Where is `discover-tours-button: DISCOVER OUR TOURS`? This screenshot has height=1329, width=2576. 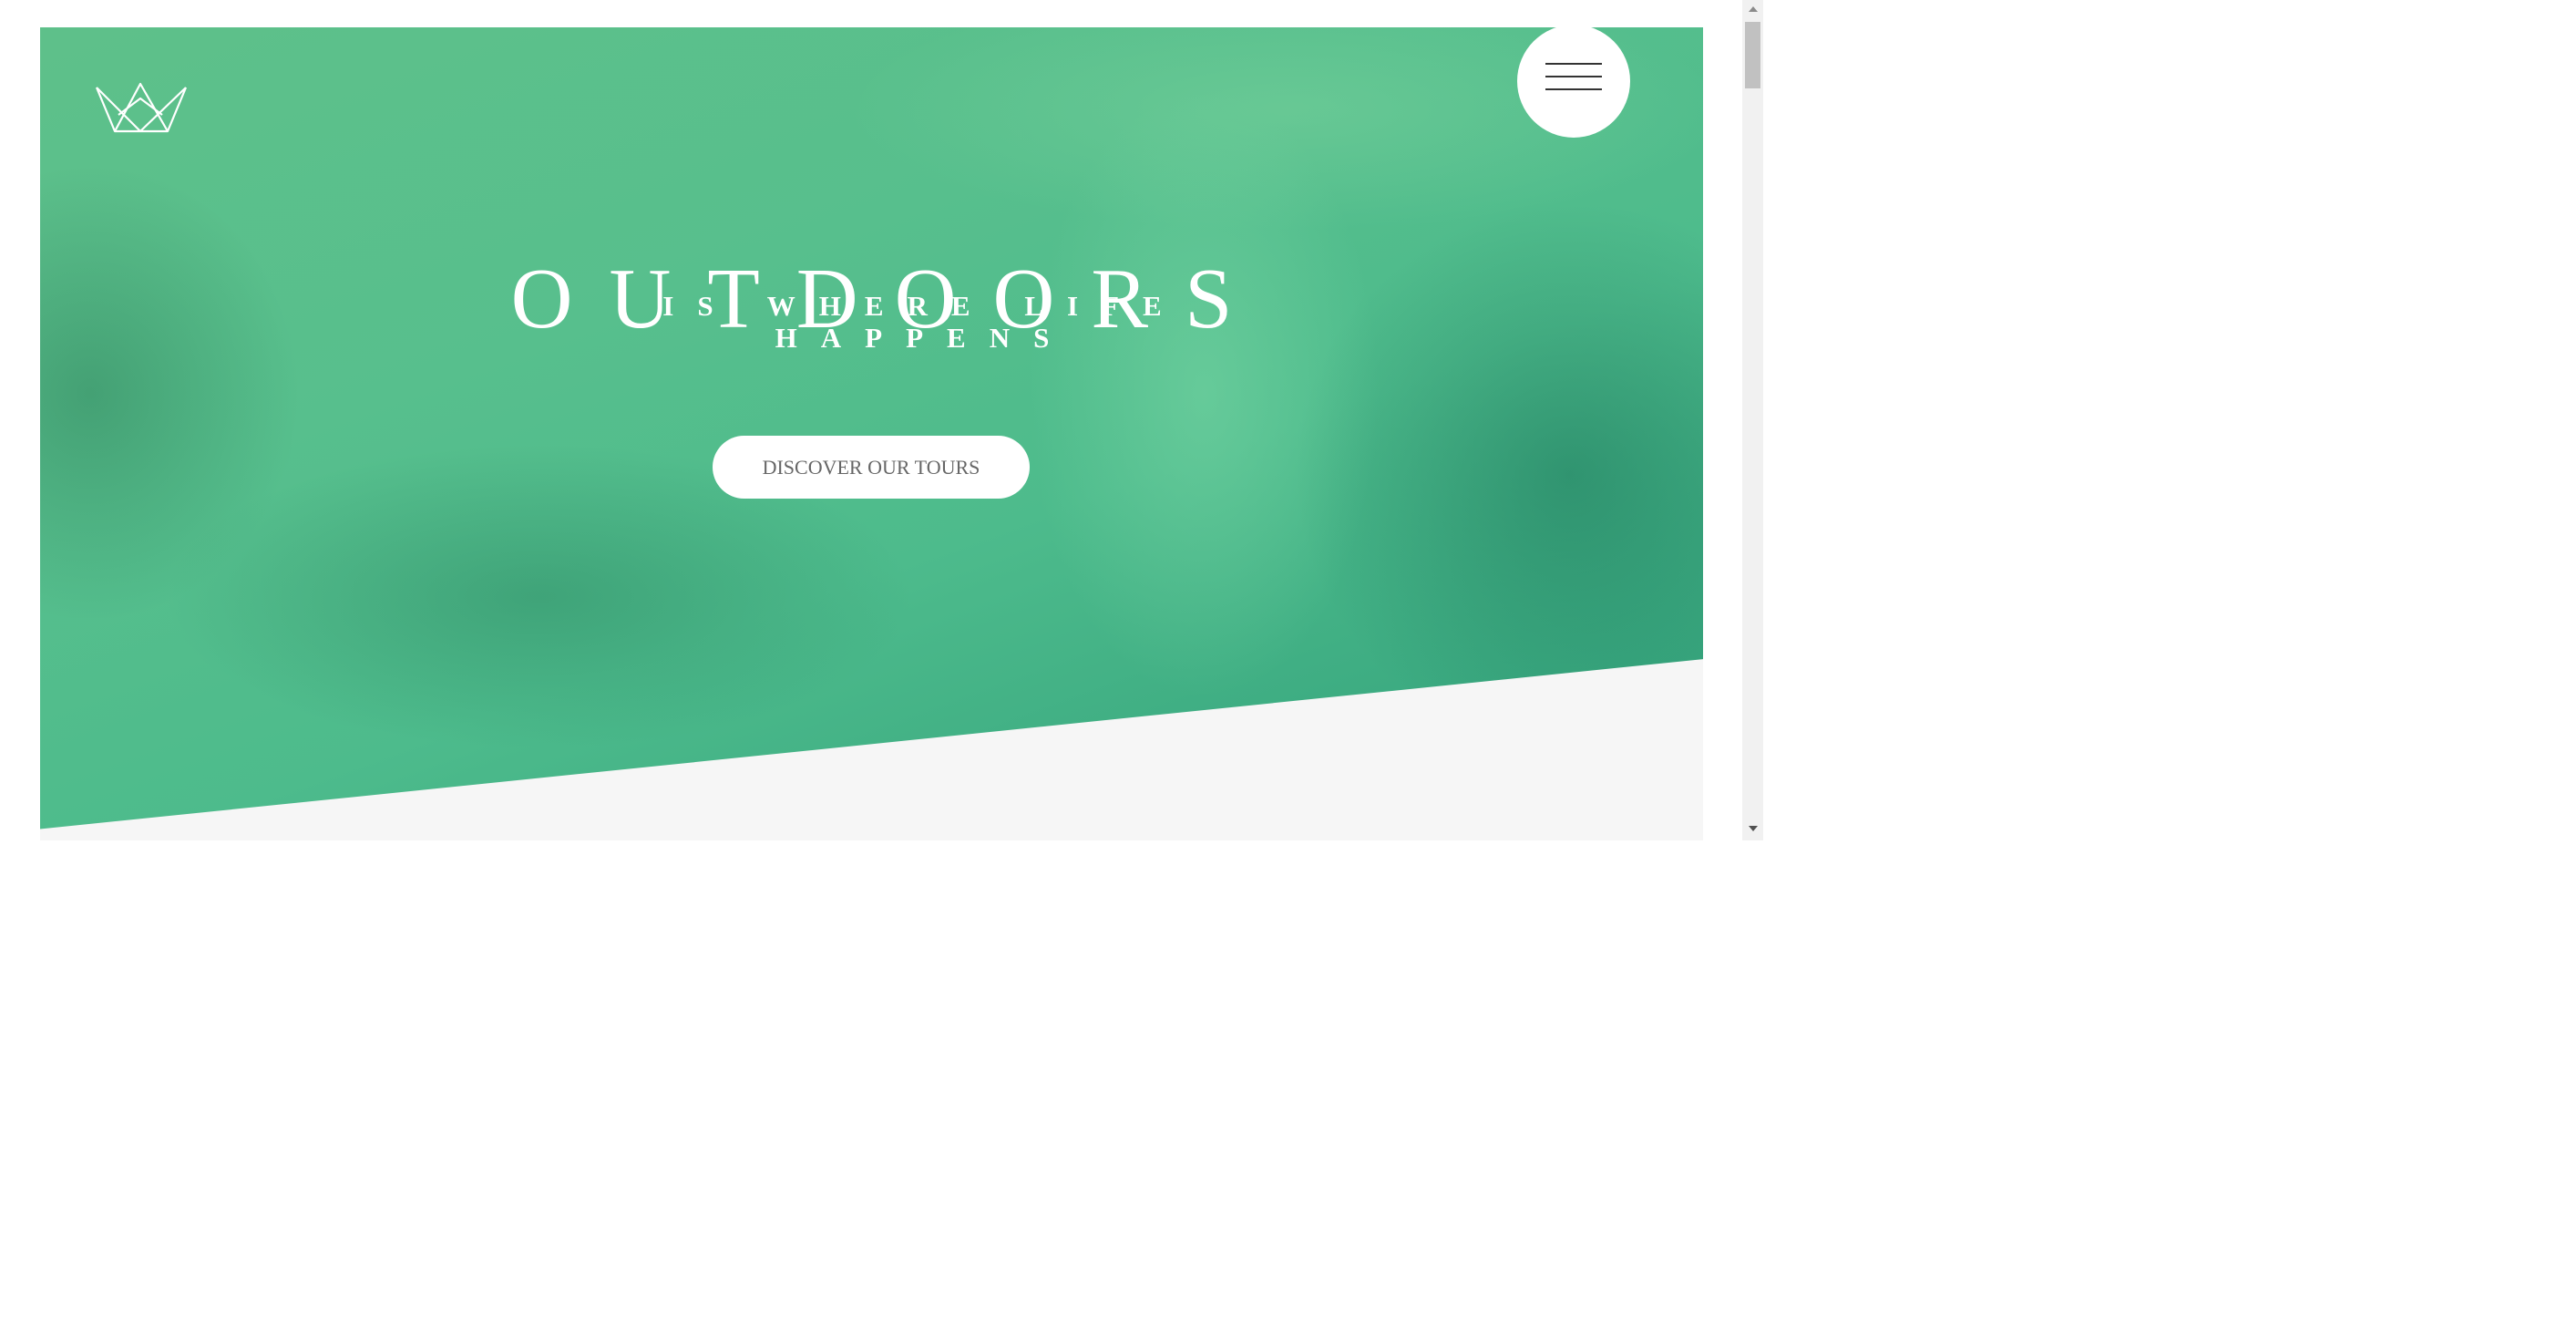
discover-tours-button: DISCOVER OUR TOURS is located at coordinates (872, 468).